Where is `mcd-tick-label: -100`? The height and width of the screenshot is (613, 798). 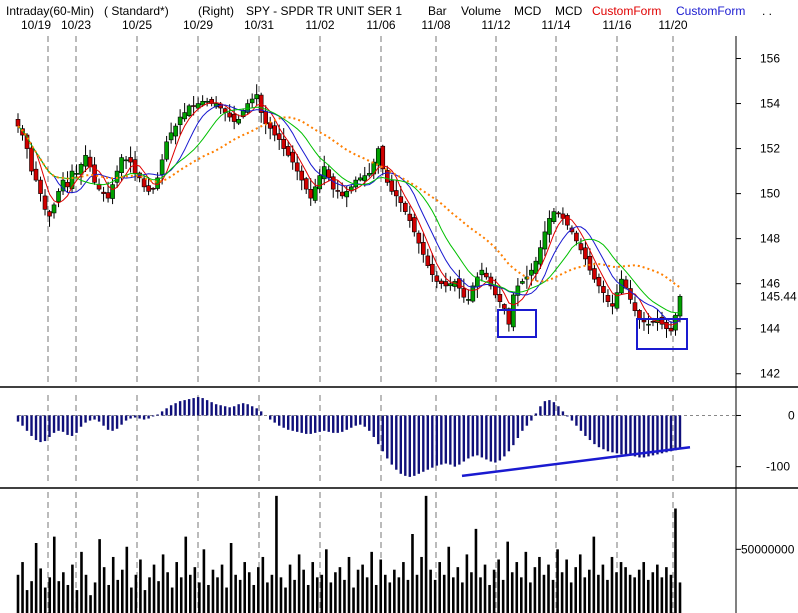 mcd-tick-label: -100 is located at coordinates (778, 467).